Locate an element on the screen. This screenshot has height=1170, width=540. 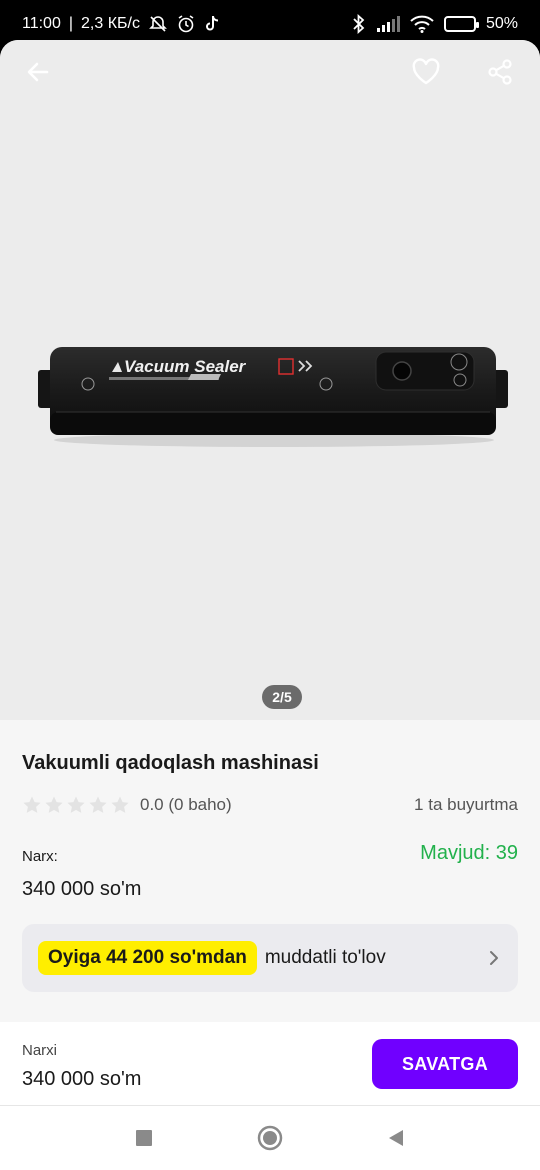
back-arrow-icon is located at coordinates (38, 72).